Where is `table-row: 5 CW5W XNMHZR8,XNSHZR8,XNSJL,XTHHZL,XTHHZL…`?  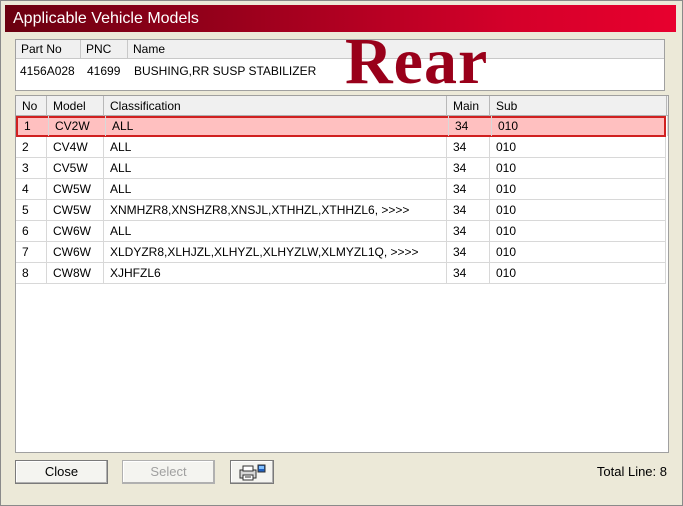 table-row: 5 CW5W XNMHZR8,XNSHZR8,XNSJL,XTHHZL,XTHHZL… is located at coordinates (341, 210).